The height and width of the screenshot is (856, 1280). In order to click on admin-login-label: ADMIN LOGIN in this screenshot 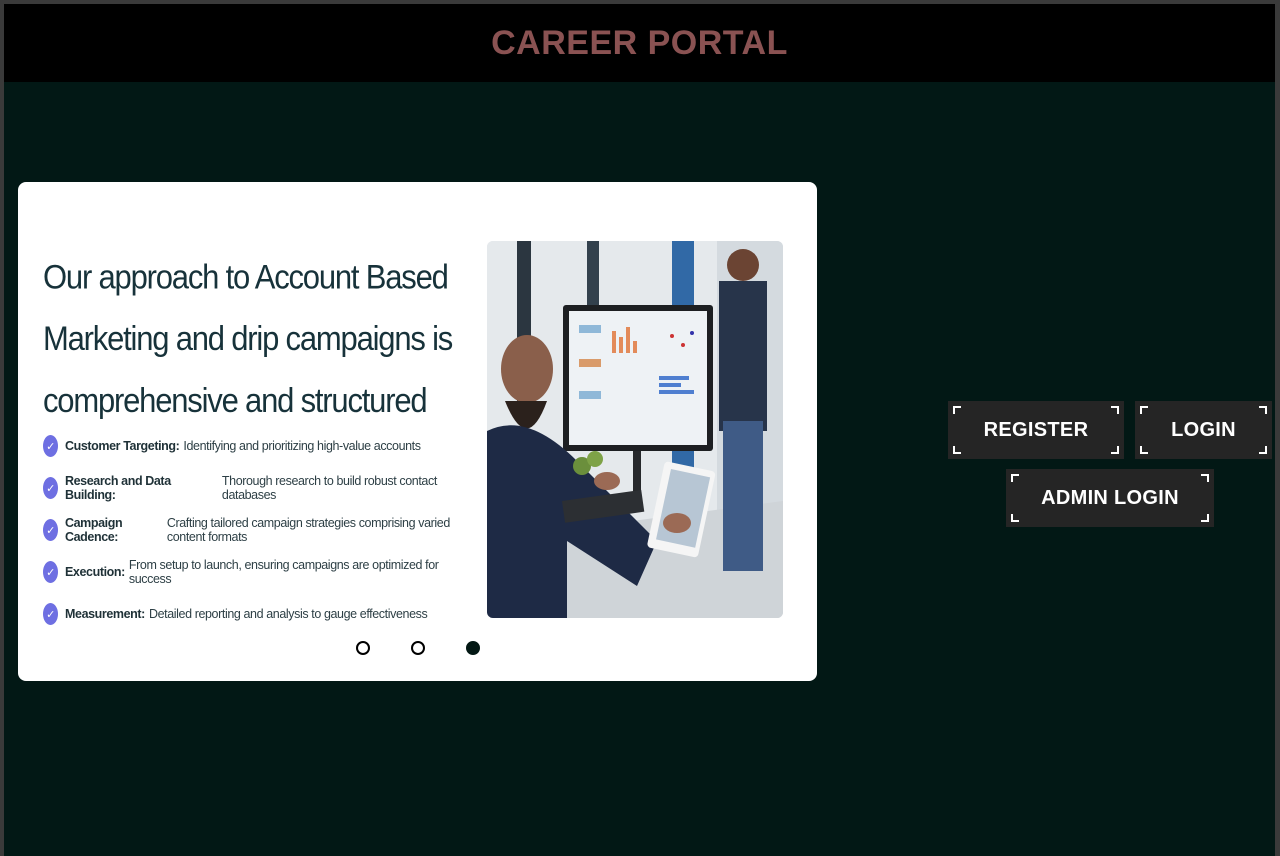, I will do `click(1110, 497)`.